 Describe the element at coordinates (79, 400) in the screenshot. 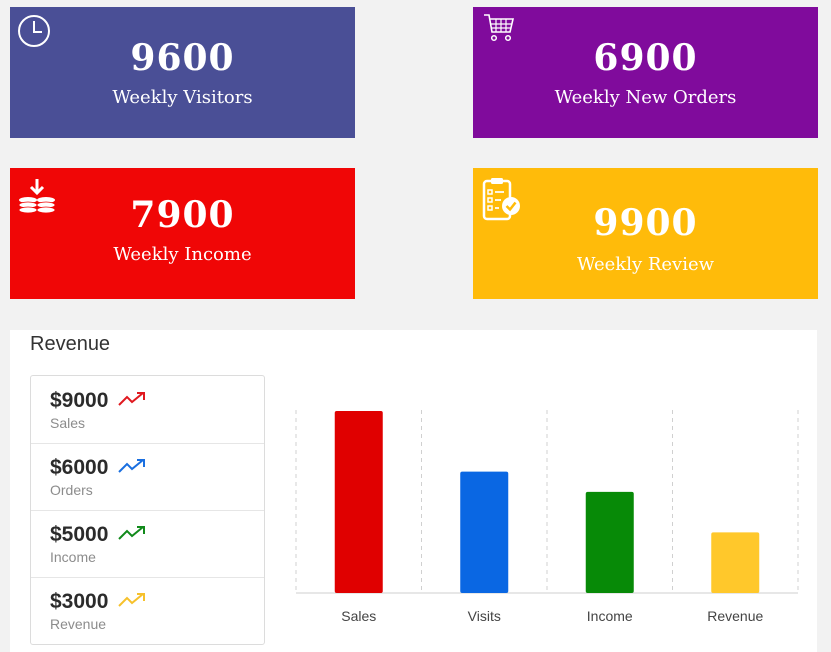

I see `stat-amount: $9000` at that location.